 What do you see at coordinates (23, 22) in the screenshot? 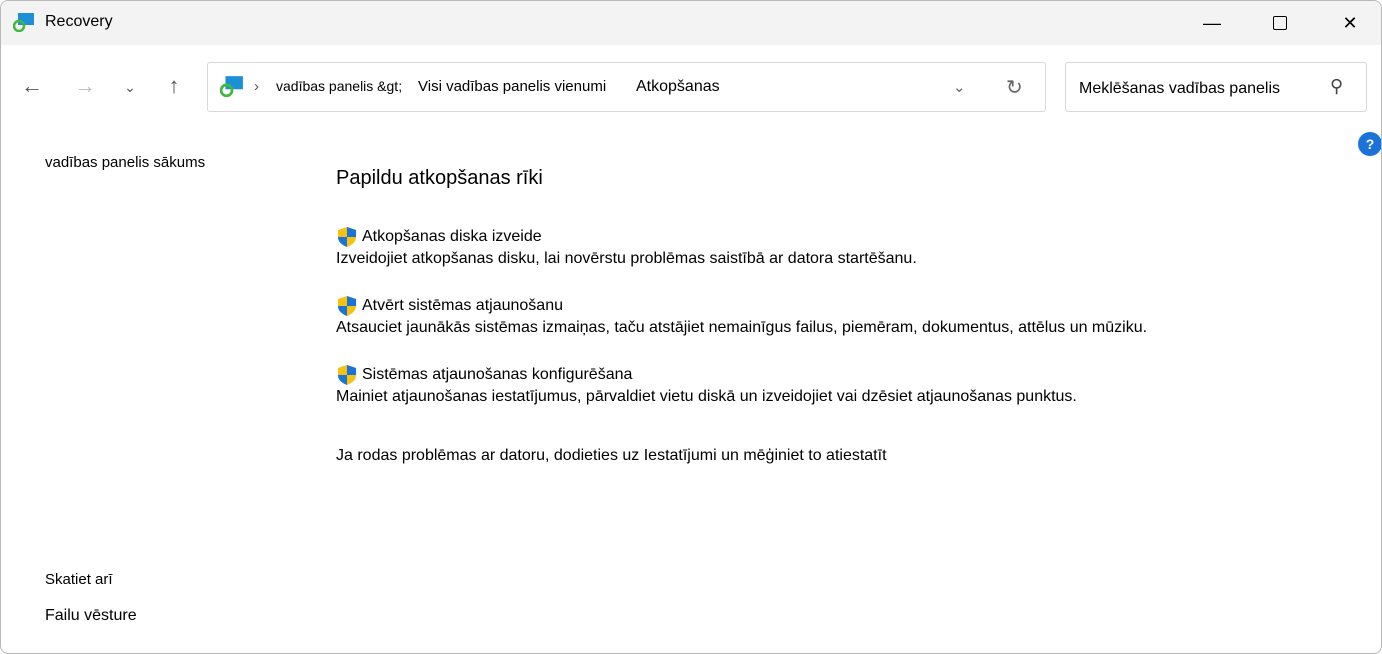
I see `recovery-app-icon` at bounding box center [23, 22].